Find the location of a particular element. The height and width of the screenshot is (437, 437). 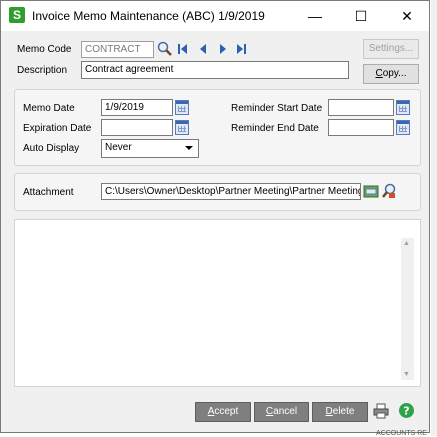

vertical-scrollbar: ▲ ▼ is located at coordinates (407, 309).